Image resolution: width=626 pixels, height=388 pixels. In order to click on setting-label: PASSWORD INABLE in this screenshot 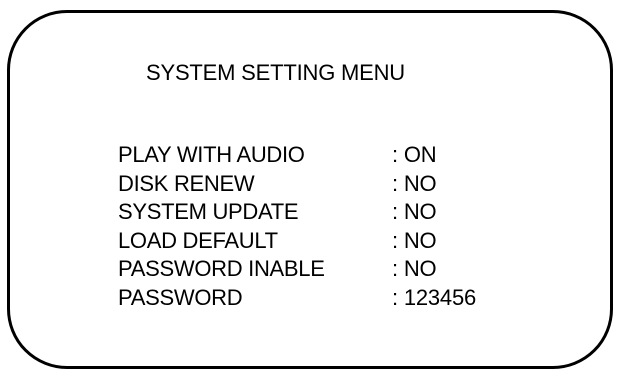, I will do `click(221, 269)`.